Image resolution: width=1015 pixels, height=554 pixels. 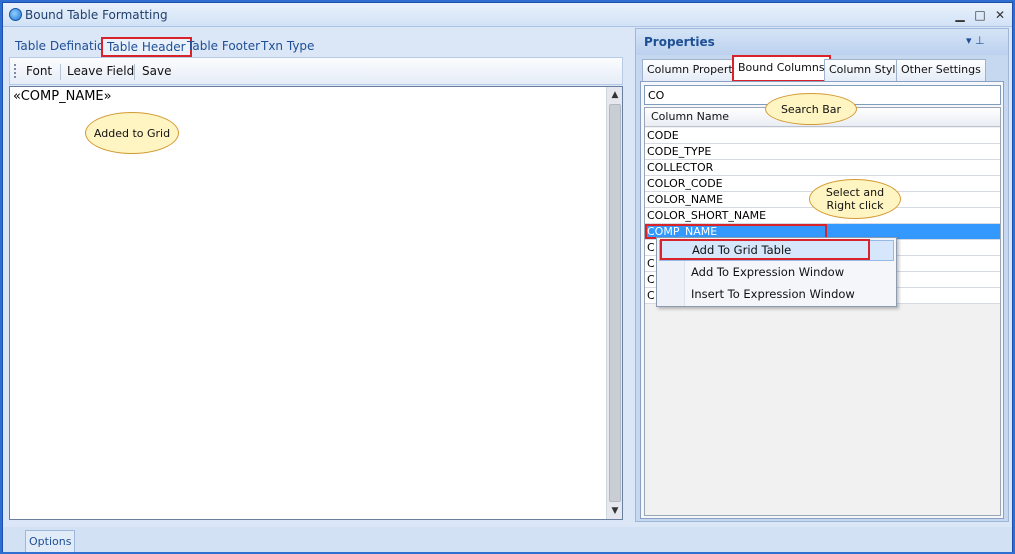 What do you see at coordinates (223, 47) in the screenshot?
I see `tab-table-footer: Table Footer` at bounding box center [223, 47].